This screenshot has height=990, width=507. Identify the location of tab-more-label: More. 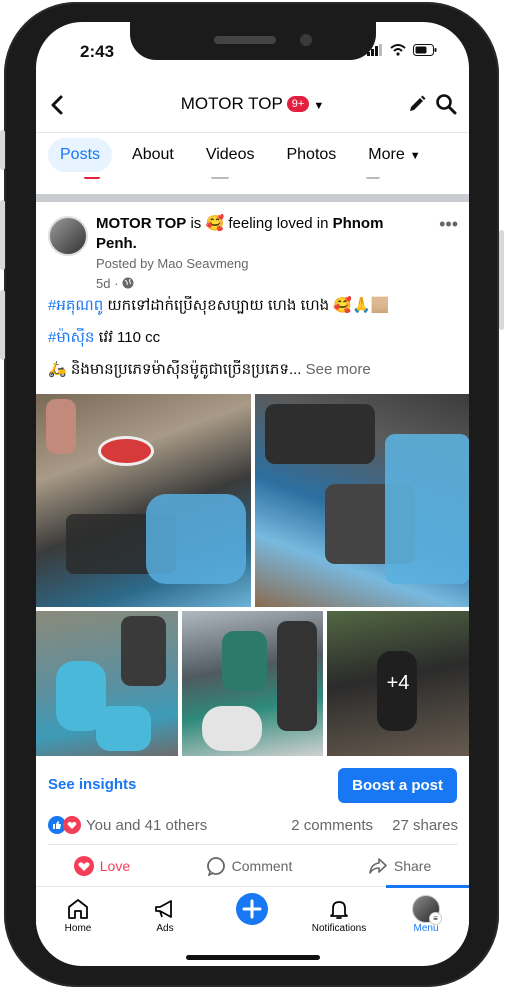
(386, 154).